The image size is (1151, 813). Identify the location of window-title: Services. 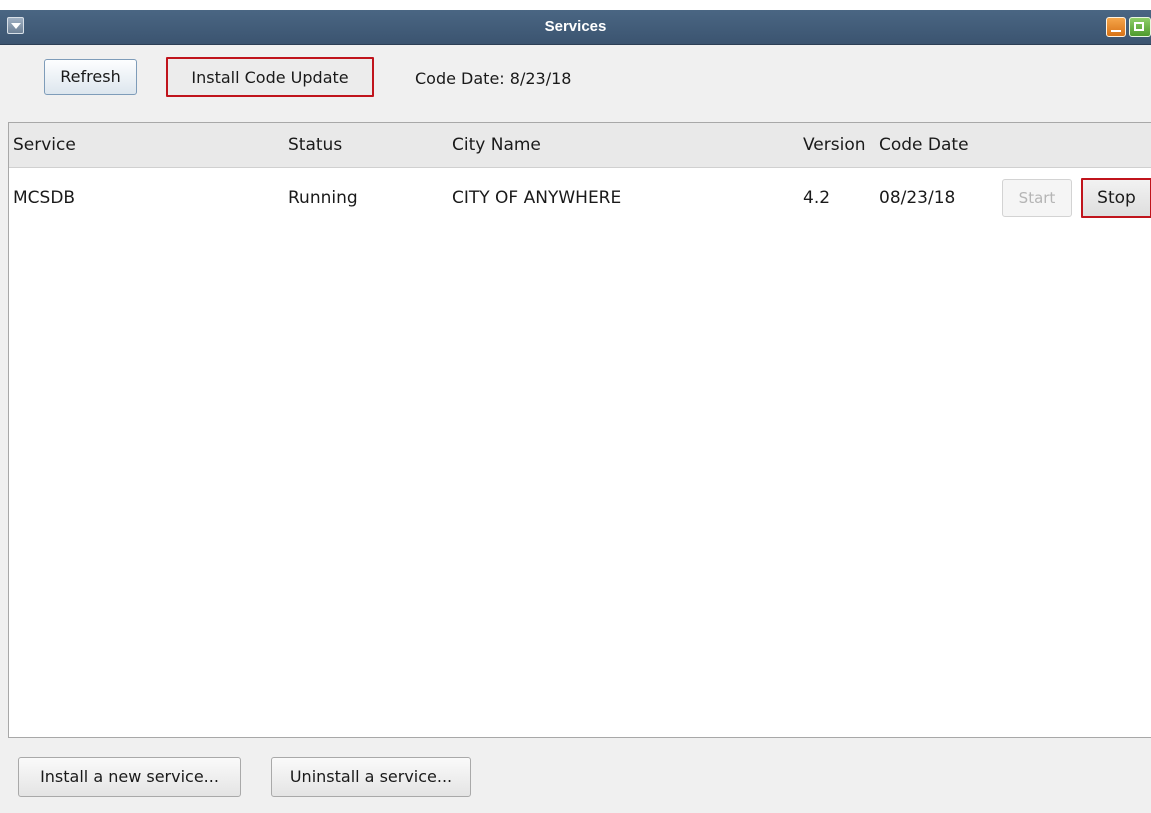
(575, 26).